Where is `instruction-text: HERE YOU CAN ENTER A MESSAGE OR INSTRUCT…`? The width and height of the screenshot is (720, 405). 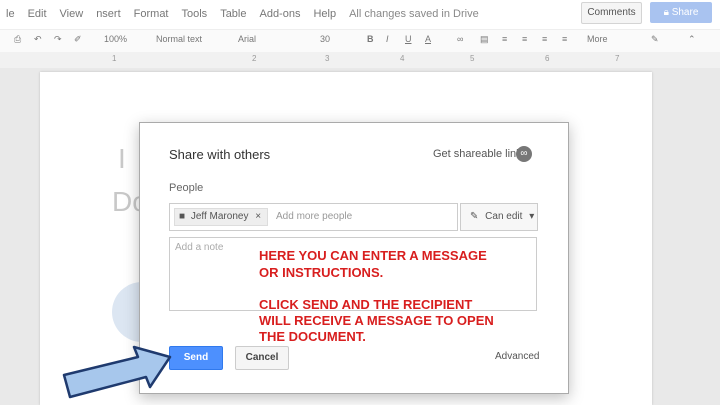
instruction-text: HERE YOU CAN ENTER A MESSAGE OR INSTRUCT… is located at coordinates (373, 264).